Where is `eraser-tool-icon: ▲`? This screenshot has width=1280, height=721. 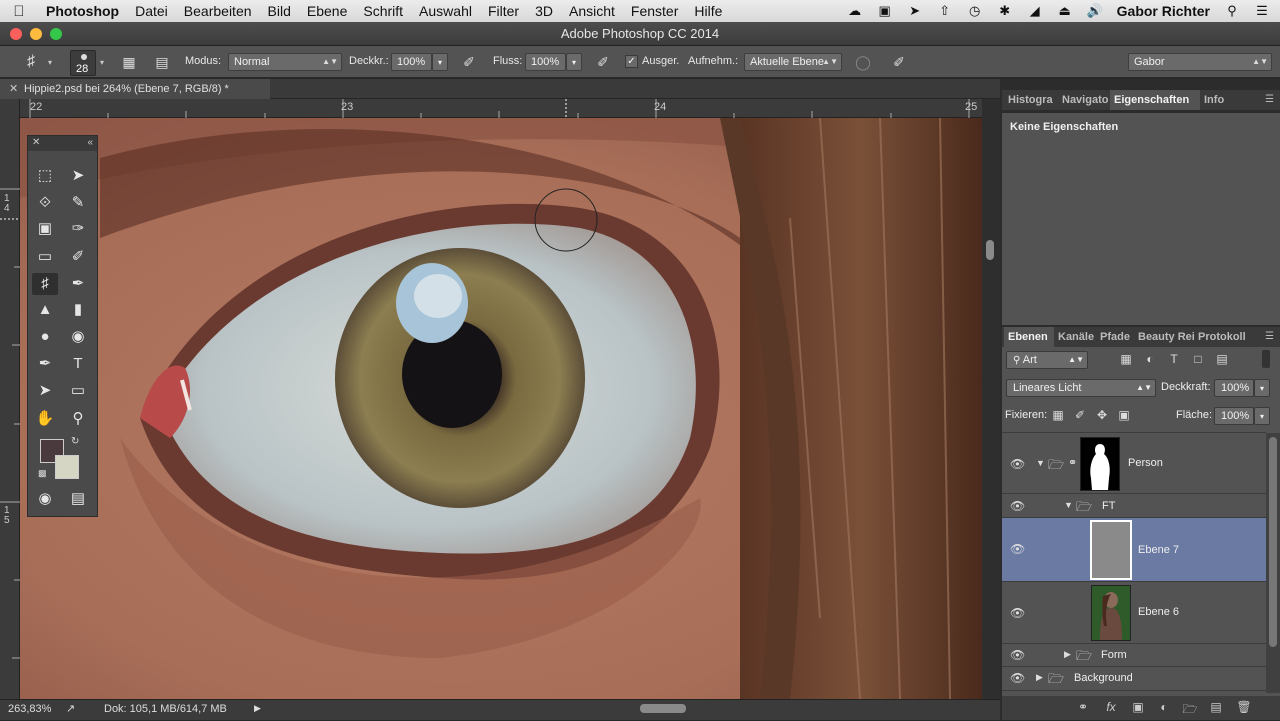 eraser-tool-icon: ▲ is located at coordinates (45, 310).